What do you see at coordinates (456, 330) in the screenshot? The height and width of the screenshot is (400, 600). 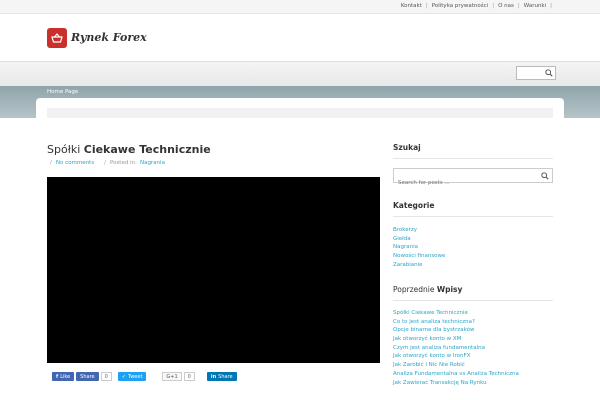 I see `recent-post-item: Opcje binarne dla bystrzaków` at bounding box center [456, 330].